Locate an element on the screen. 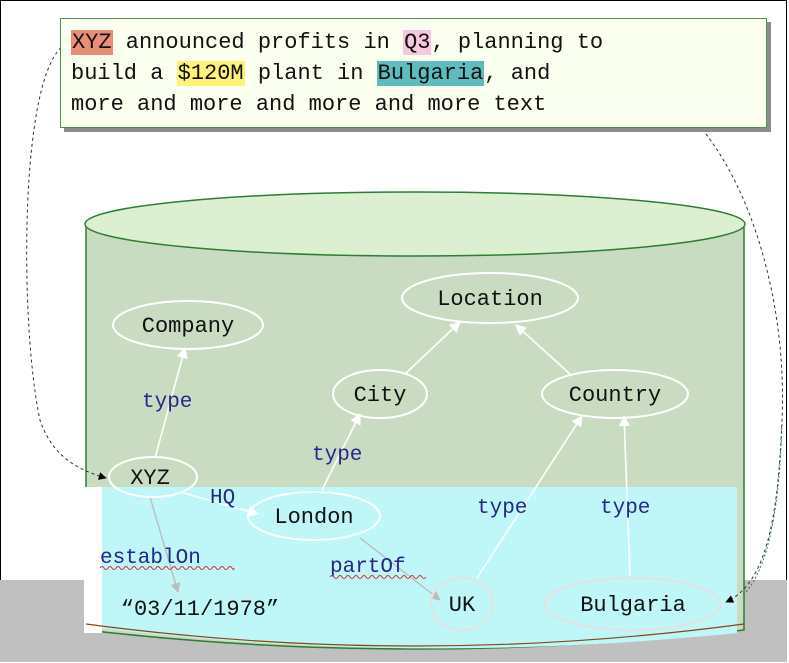 The height and width of the screenshot is (663, 789). text-segment: plant in is located at coordinates (310, 73).